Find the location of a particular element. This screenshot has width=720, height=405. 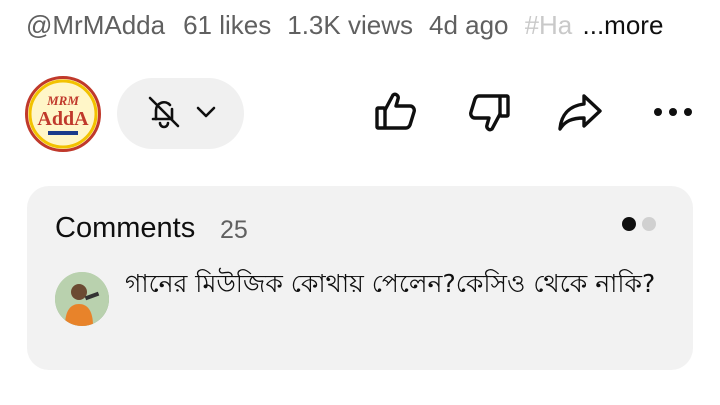

like-button is located at coordinates (396, 114).